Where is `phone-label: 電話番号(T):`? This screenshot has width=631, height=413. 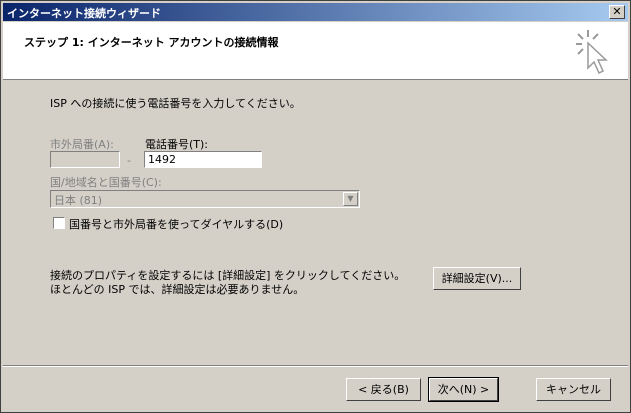
phone-label: 電話番号(T): is located at coordinates (177, 144).